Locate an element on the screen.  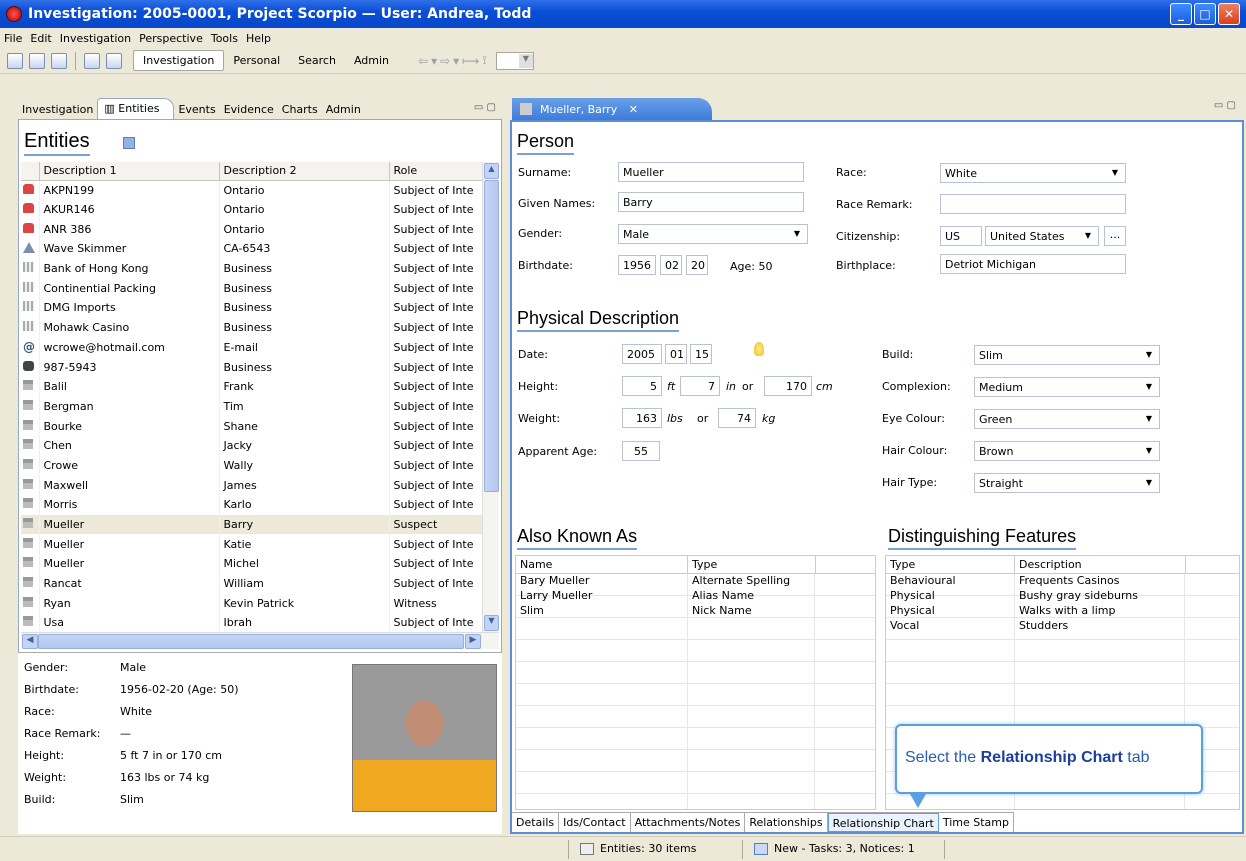
tab-evidence: Evidence is located at coordinates (249, 109).